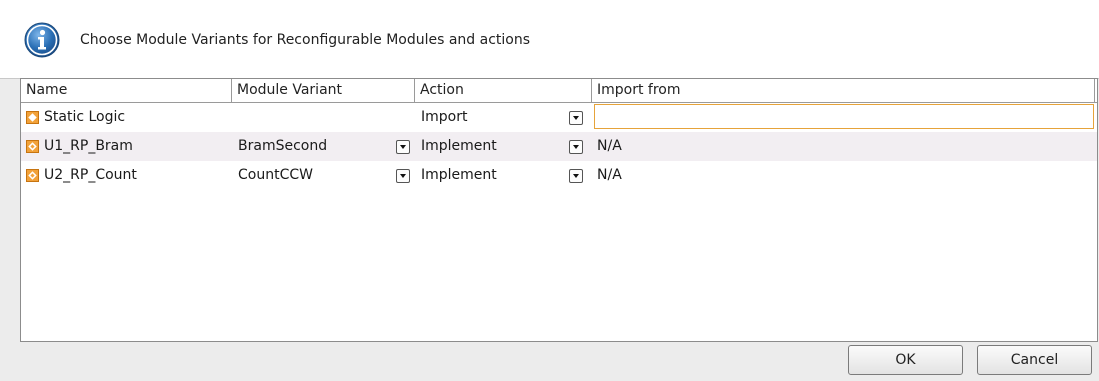 The image size is (1099, 381). I want to click on cancel-button: Cancel, so click(1034, 360).